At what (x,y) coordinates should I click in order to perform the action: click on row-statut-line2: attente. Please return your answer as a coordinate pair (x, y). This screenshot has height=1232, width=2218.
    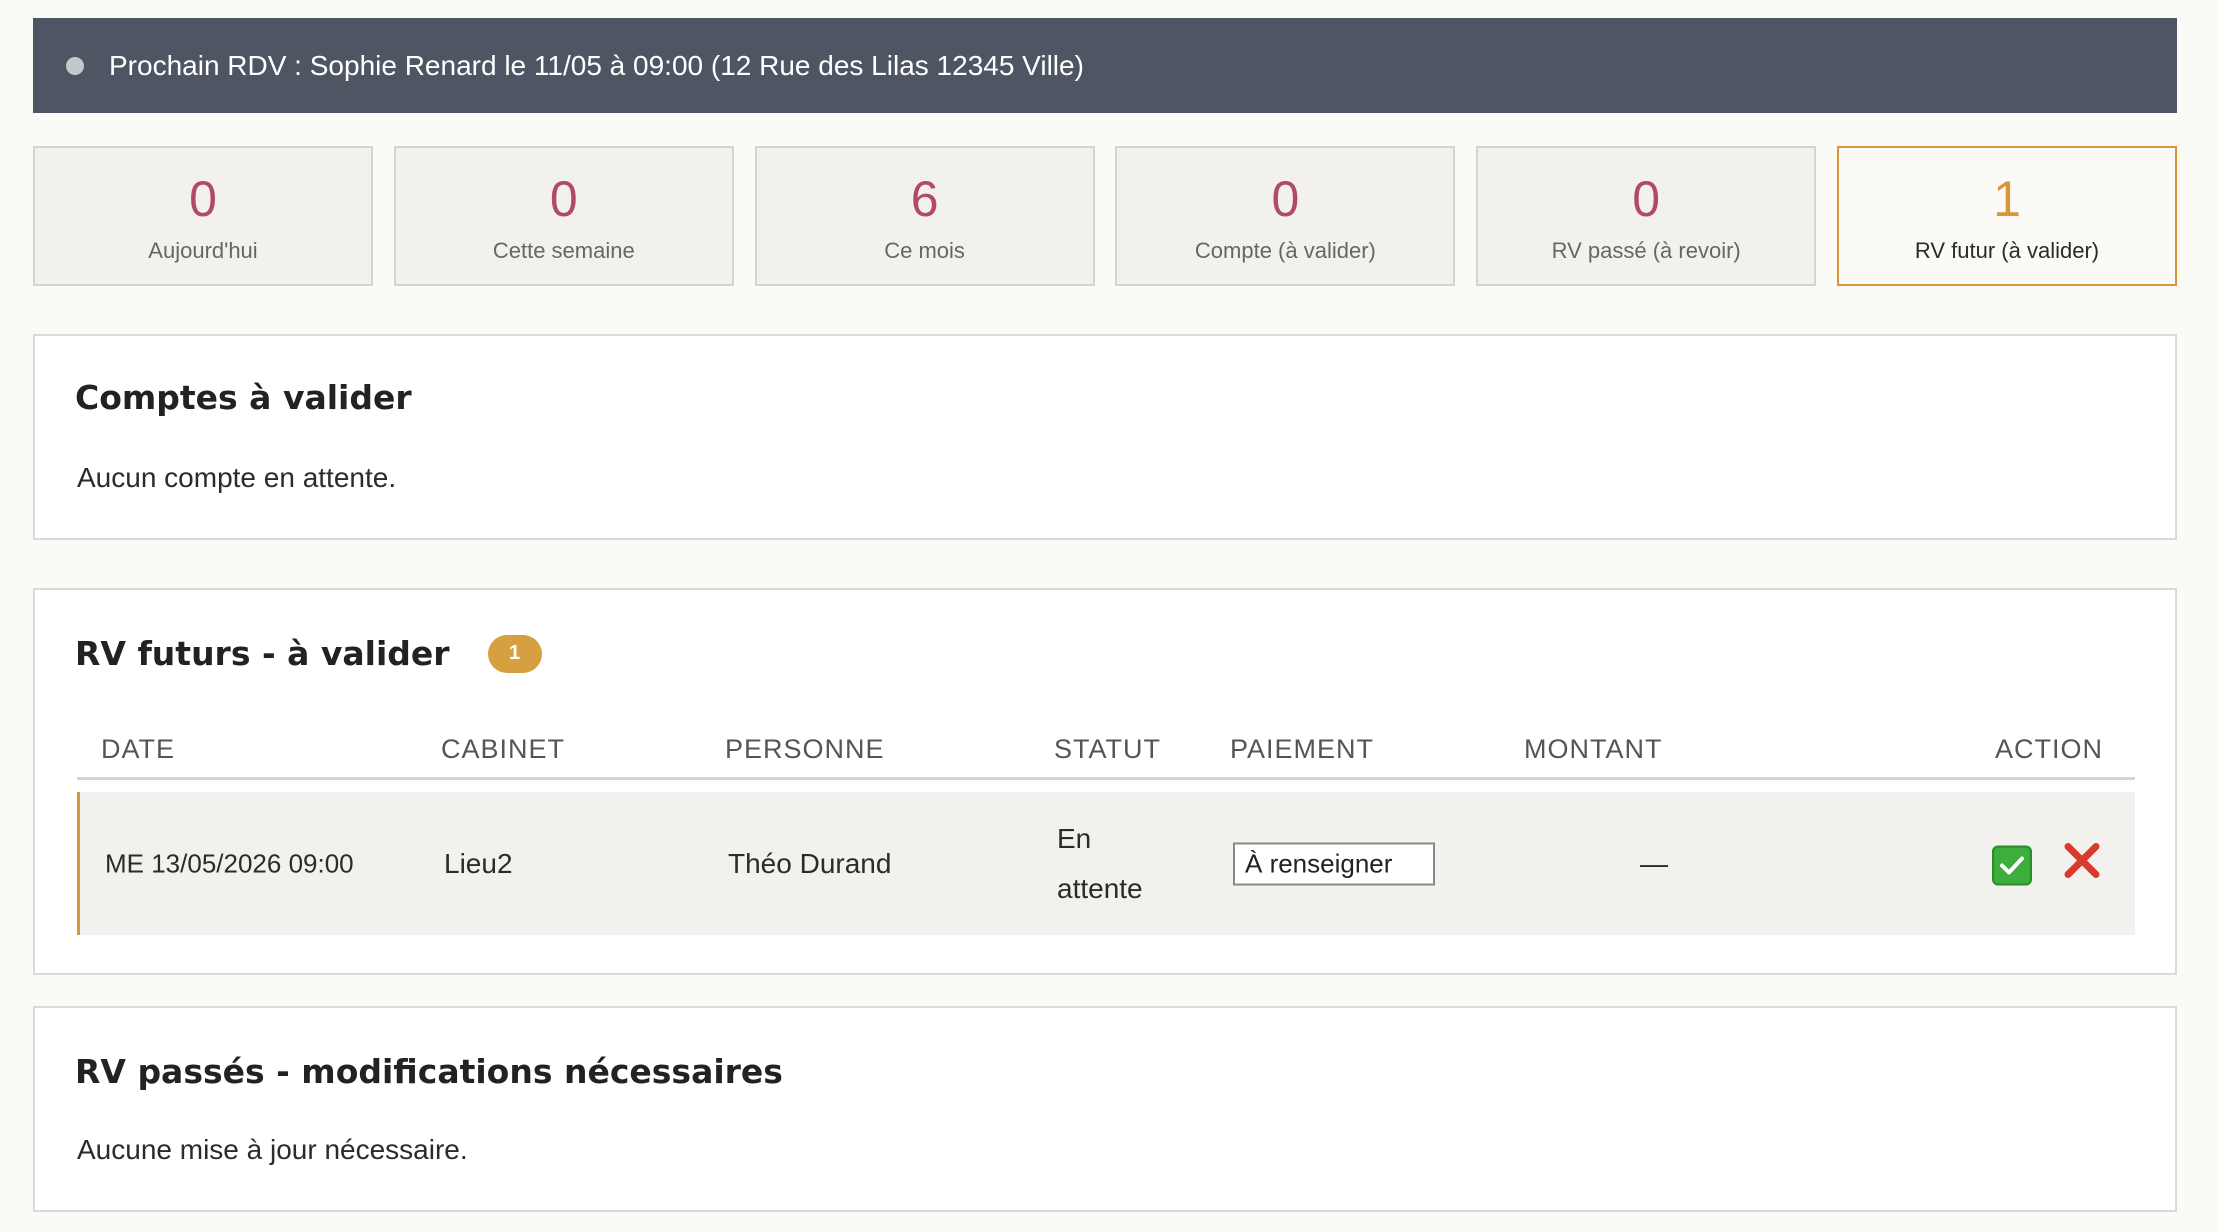
    Looking at the image, I should click on (1100, 888).